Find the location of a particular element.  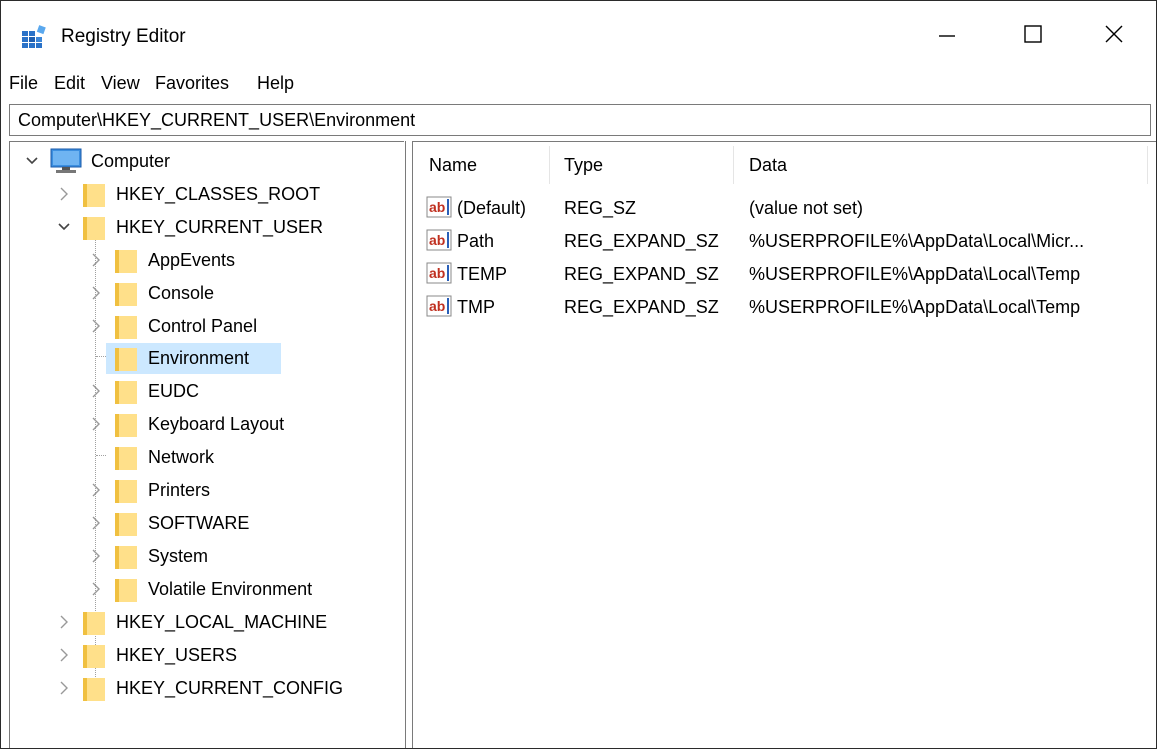

tree-item-label: Keyboard Layout is located at coordinates (216, 424).